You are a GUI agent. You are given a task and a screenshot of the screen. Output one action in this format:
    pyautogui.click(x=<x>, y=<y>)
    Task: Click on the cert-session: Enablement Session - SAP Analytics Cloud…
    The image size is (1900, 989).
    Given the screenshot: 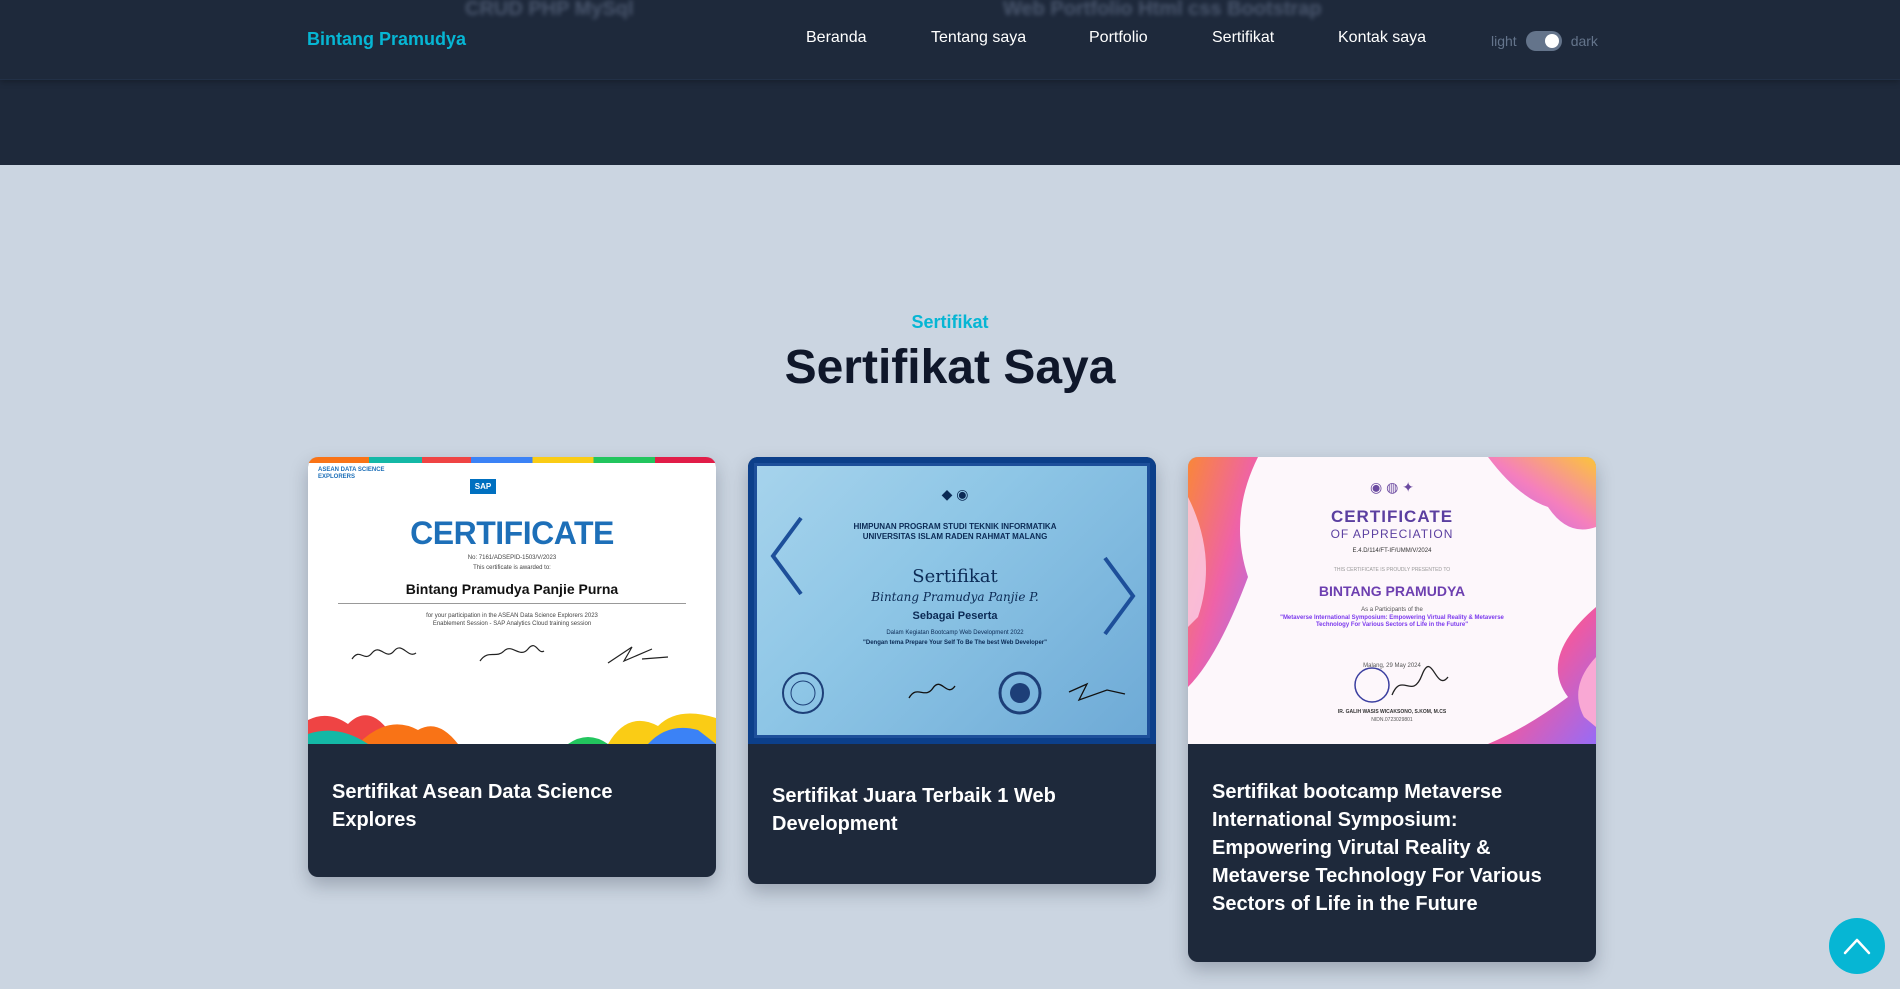 What is the action you would take?
    pyautogui.click(x=512, y=624)
    